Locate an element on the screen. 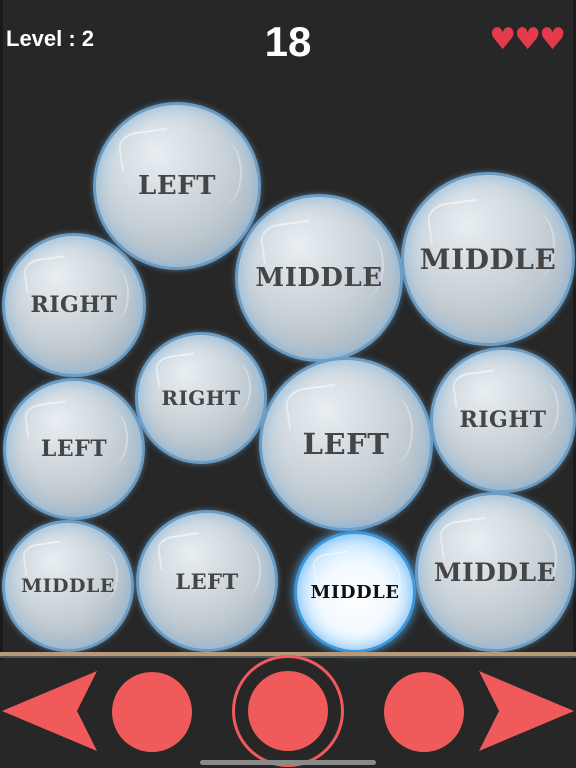  right-circle-button is located at coordinates (424, 712).